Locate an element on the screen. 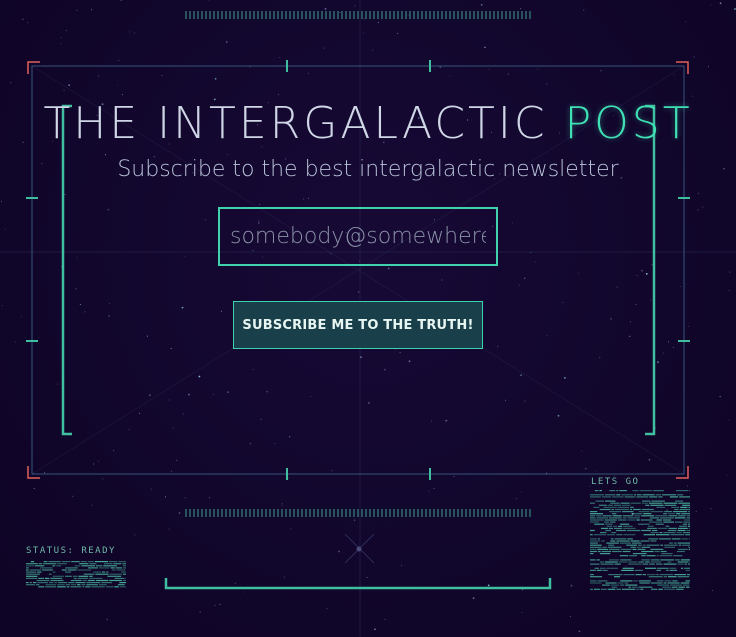 The width and height of the screenshot is (736, 637). bottom-ruler is located at coordinates (358, 513).